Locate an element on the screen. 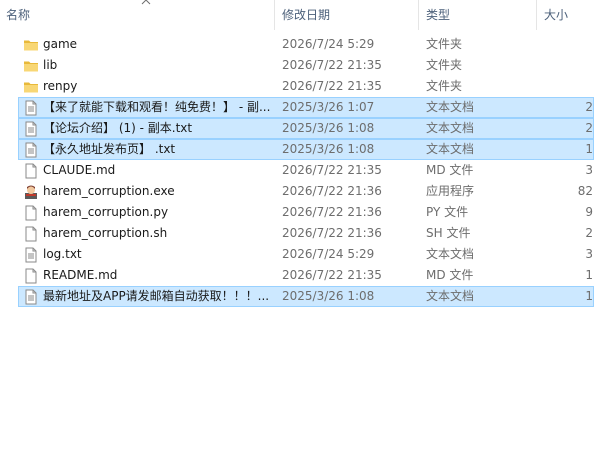  file-name: harem_corruption.exe is located at coordinates (109, 191).